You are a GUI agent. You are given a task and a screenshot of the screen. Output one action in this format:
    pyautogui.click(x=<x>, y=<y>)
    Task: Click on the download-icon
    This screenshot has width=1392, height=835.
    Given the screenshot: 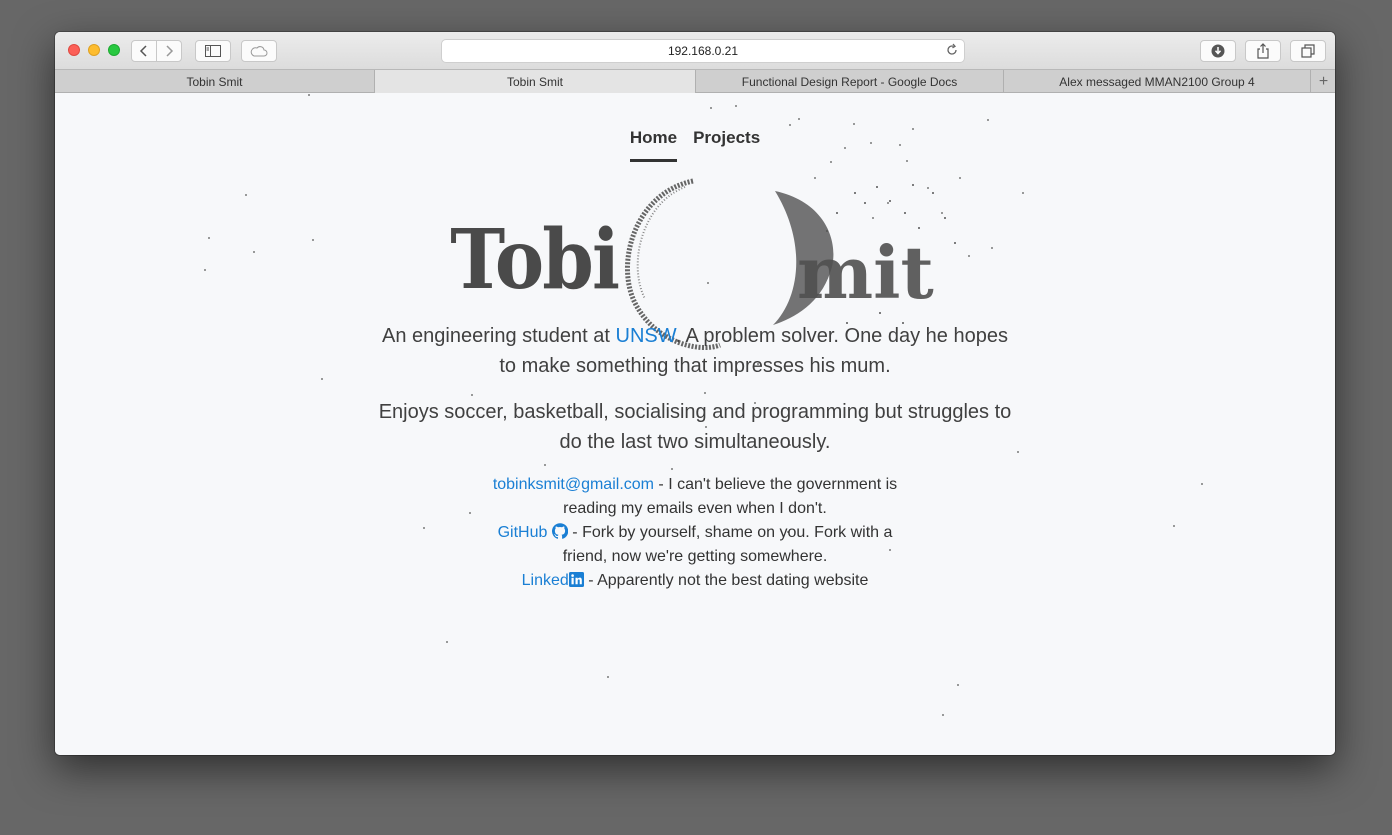 What is the action you would take?
    pyautogui.click(x=1218, y=51)
    